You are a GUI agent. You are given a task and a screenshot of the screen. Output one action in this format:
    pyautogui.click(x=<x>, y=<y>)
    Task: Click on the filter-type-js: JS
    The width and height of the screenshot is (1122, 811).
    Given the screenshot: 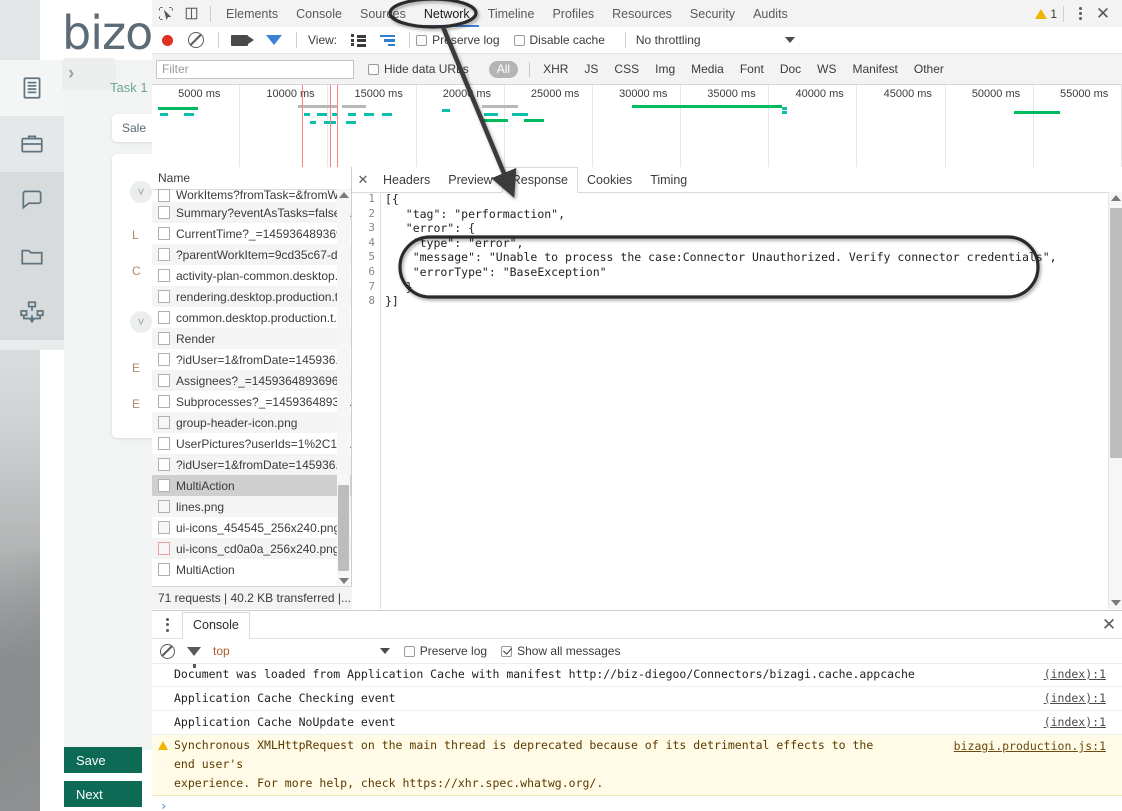 What is the action you would take?
    pyautogui.click(x=591, y=69)
    